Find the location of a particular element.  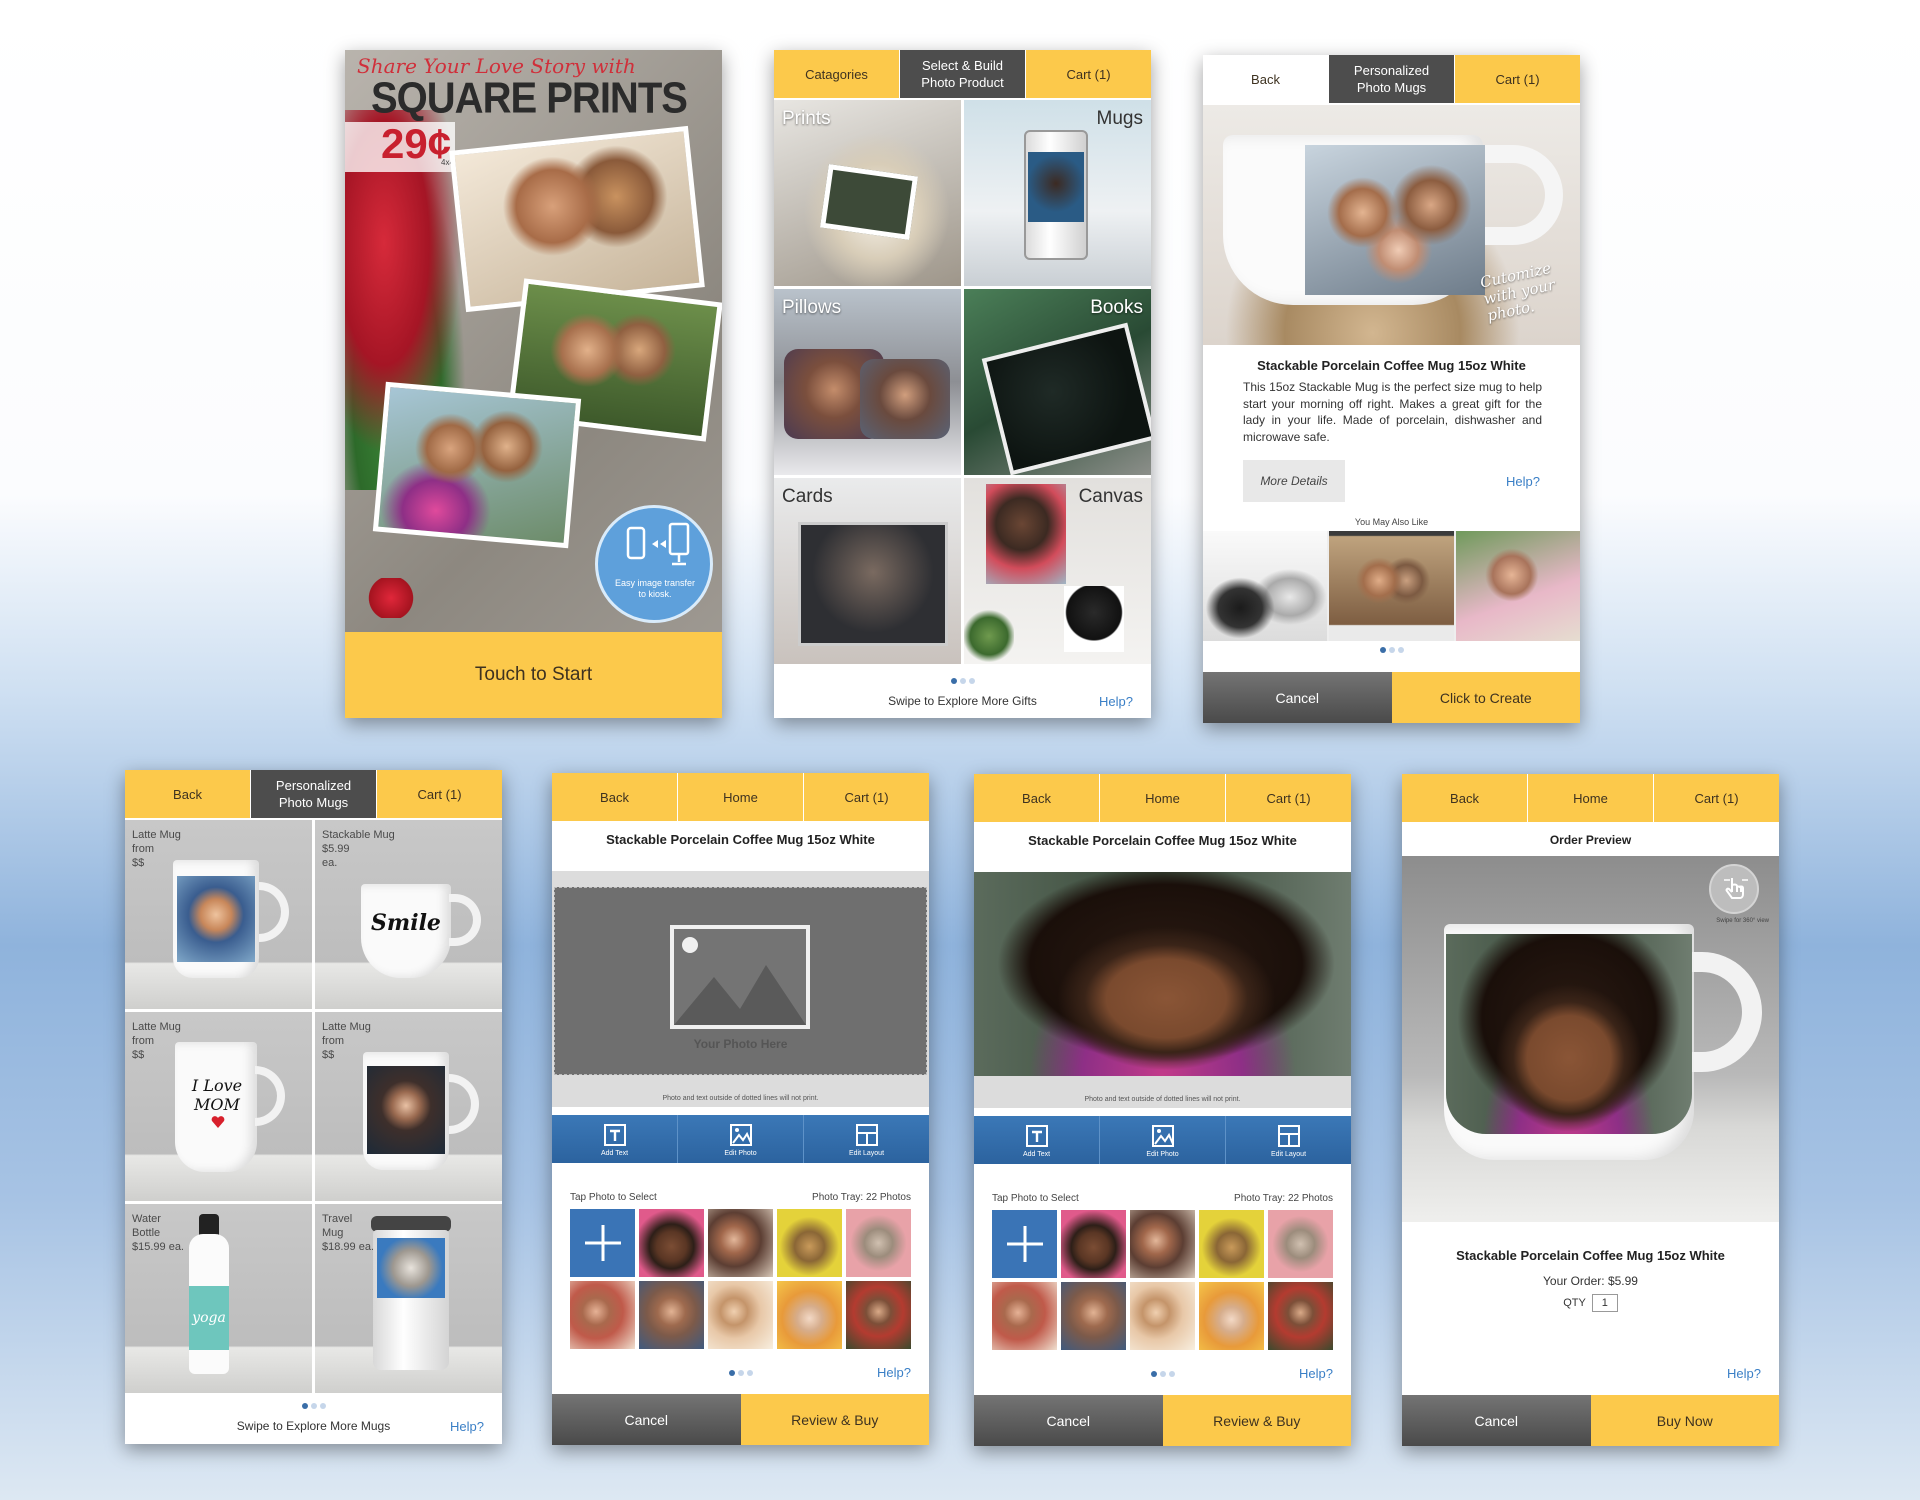

also-like-label: You May Also Like is located at coordinates (1391, 522).